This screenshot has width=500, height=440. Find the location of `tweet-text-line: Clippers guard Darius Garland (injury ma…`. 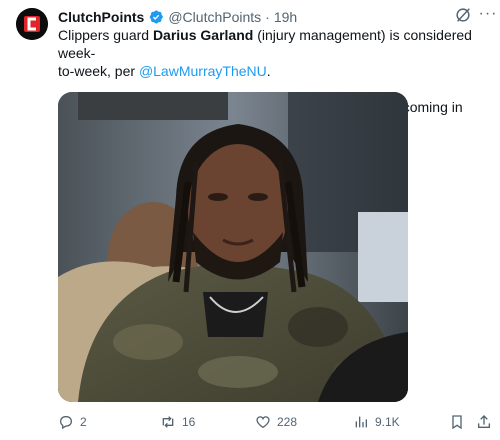

tweet-text-line: Clippers guard Darius Garland (injury ma… is located at coordinates (273, 44).